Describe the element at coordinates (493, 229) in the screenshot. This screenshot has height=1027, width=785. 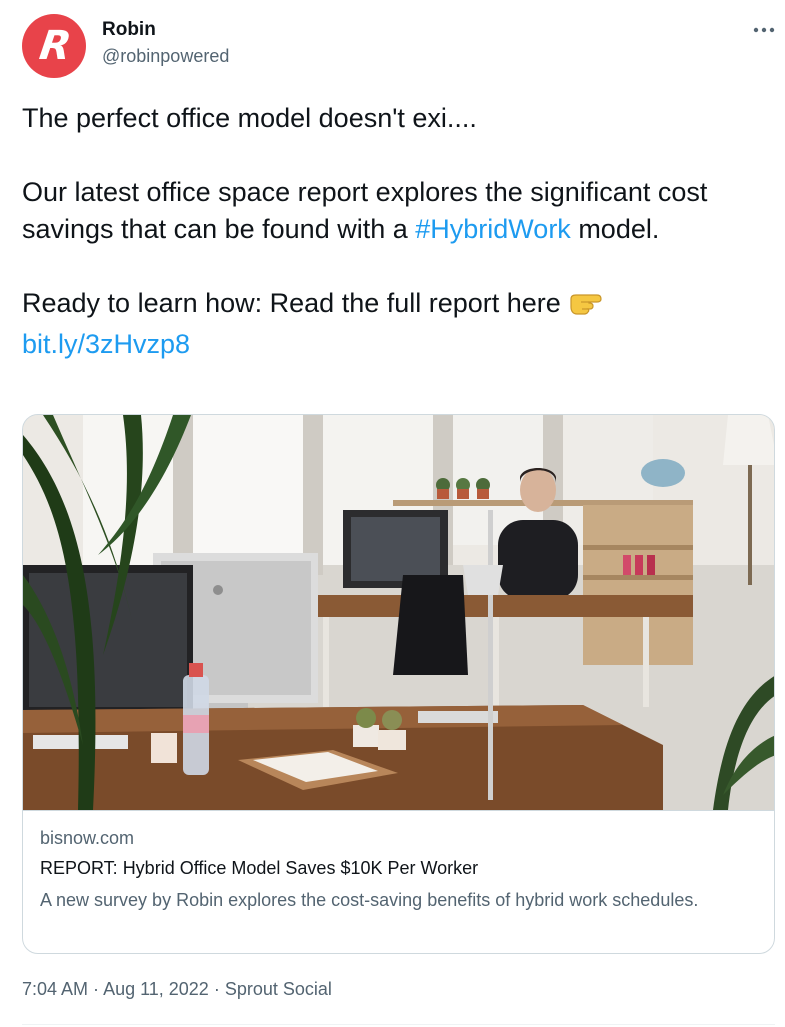
I see `hashtag-link: #HybridWork` at that location.